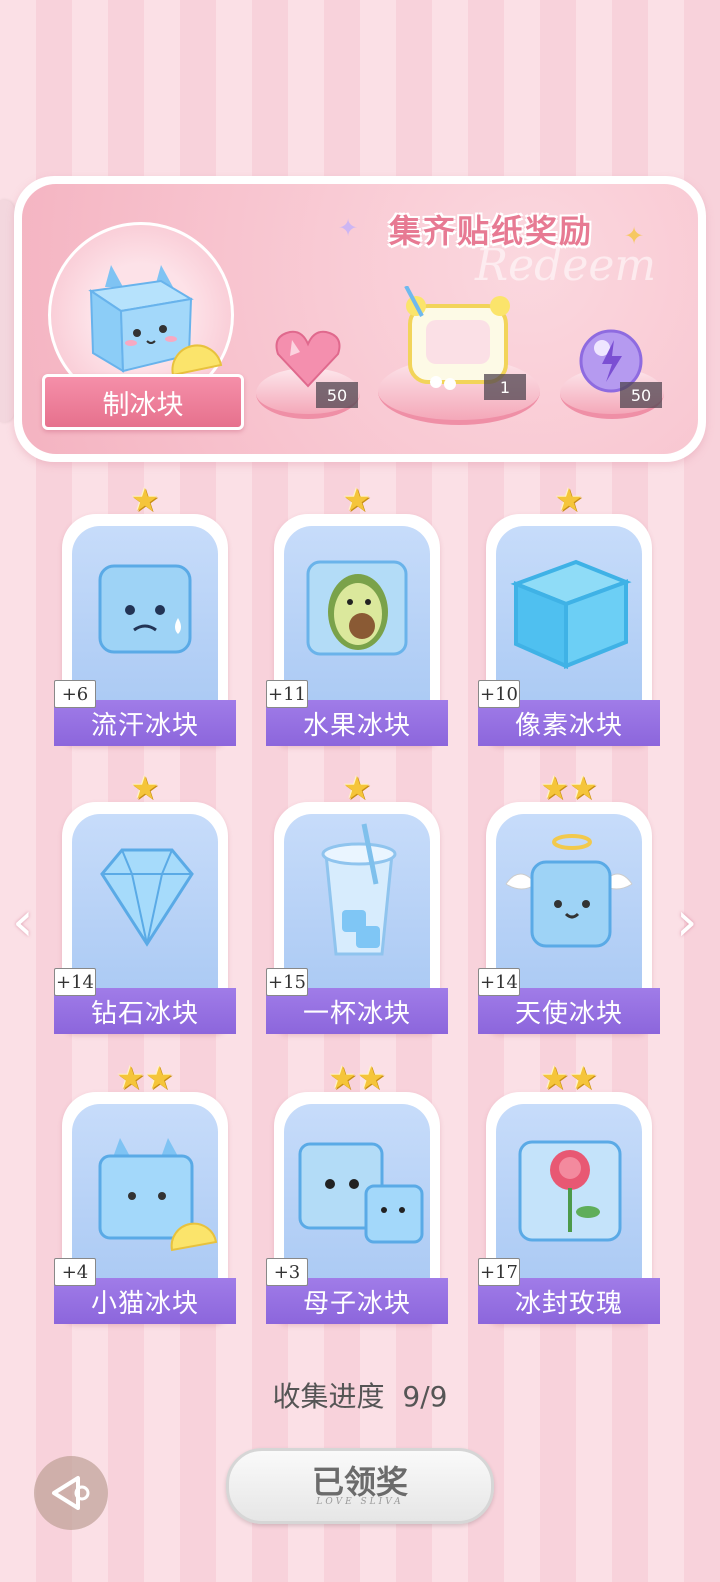 This screenshot has width=720, height=1582. I want to click on progress-value: 9/9, so click(425, 1396).